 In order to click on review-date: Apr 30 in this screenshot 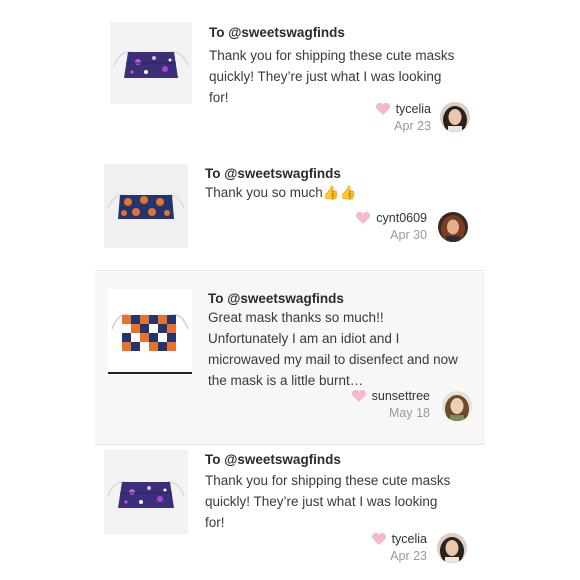, I will do `click(408, 235)`.